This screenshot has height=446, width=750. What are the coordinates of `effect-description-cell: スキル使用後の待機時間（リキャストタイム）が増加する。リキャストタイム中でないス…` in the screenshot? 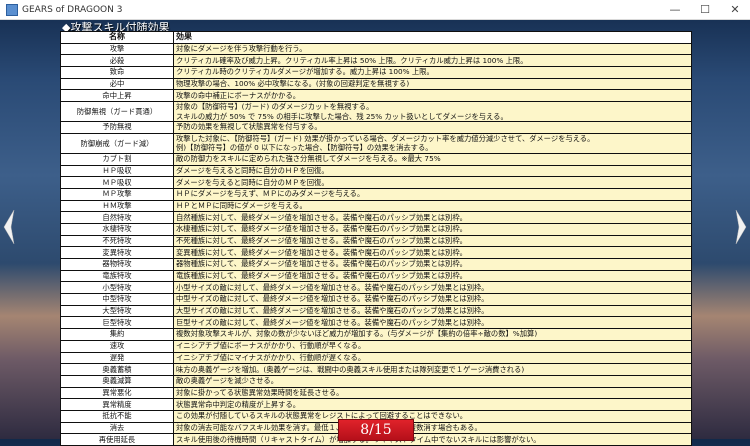 It's located at (432, 439).